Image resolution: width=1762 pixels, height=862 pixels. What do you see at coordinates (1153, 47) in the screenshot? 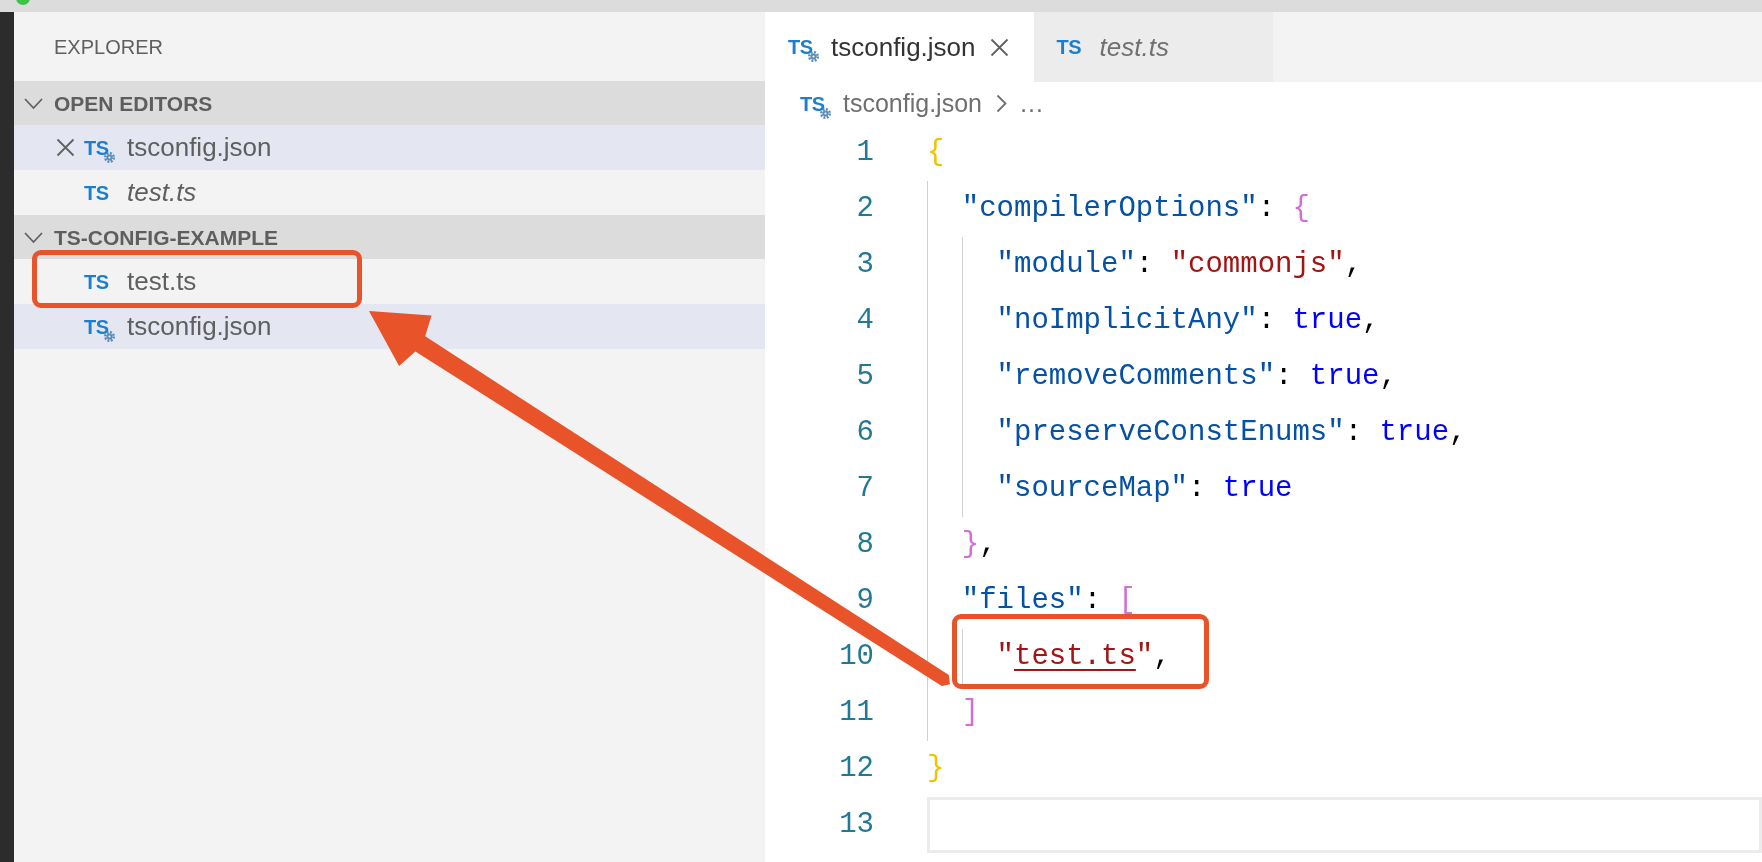
I see `editor-tab: TS test.ts` at bounding box center [1153, 47].